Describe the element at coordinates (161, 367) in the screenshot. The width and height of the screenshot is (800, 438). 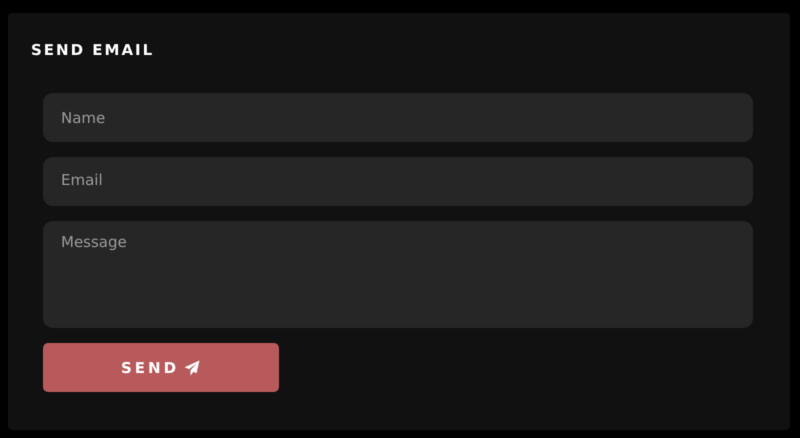
I see `send-button: SEND` at that location.